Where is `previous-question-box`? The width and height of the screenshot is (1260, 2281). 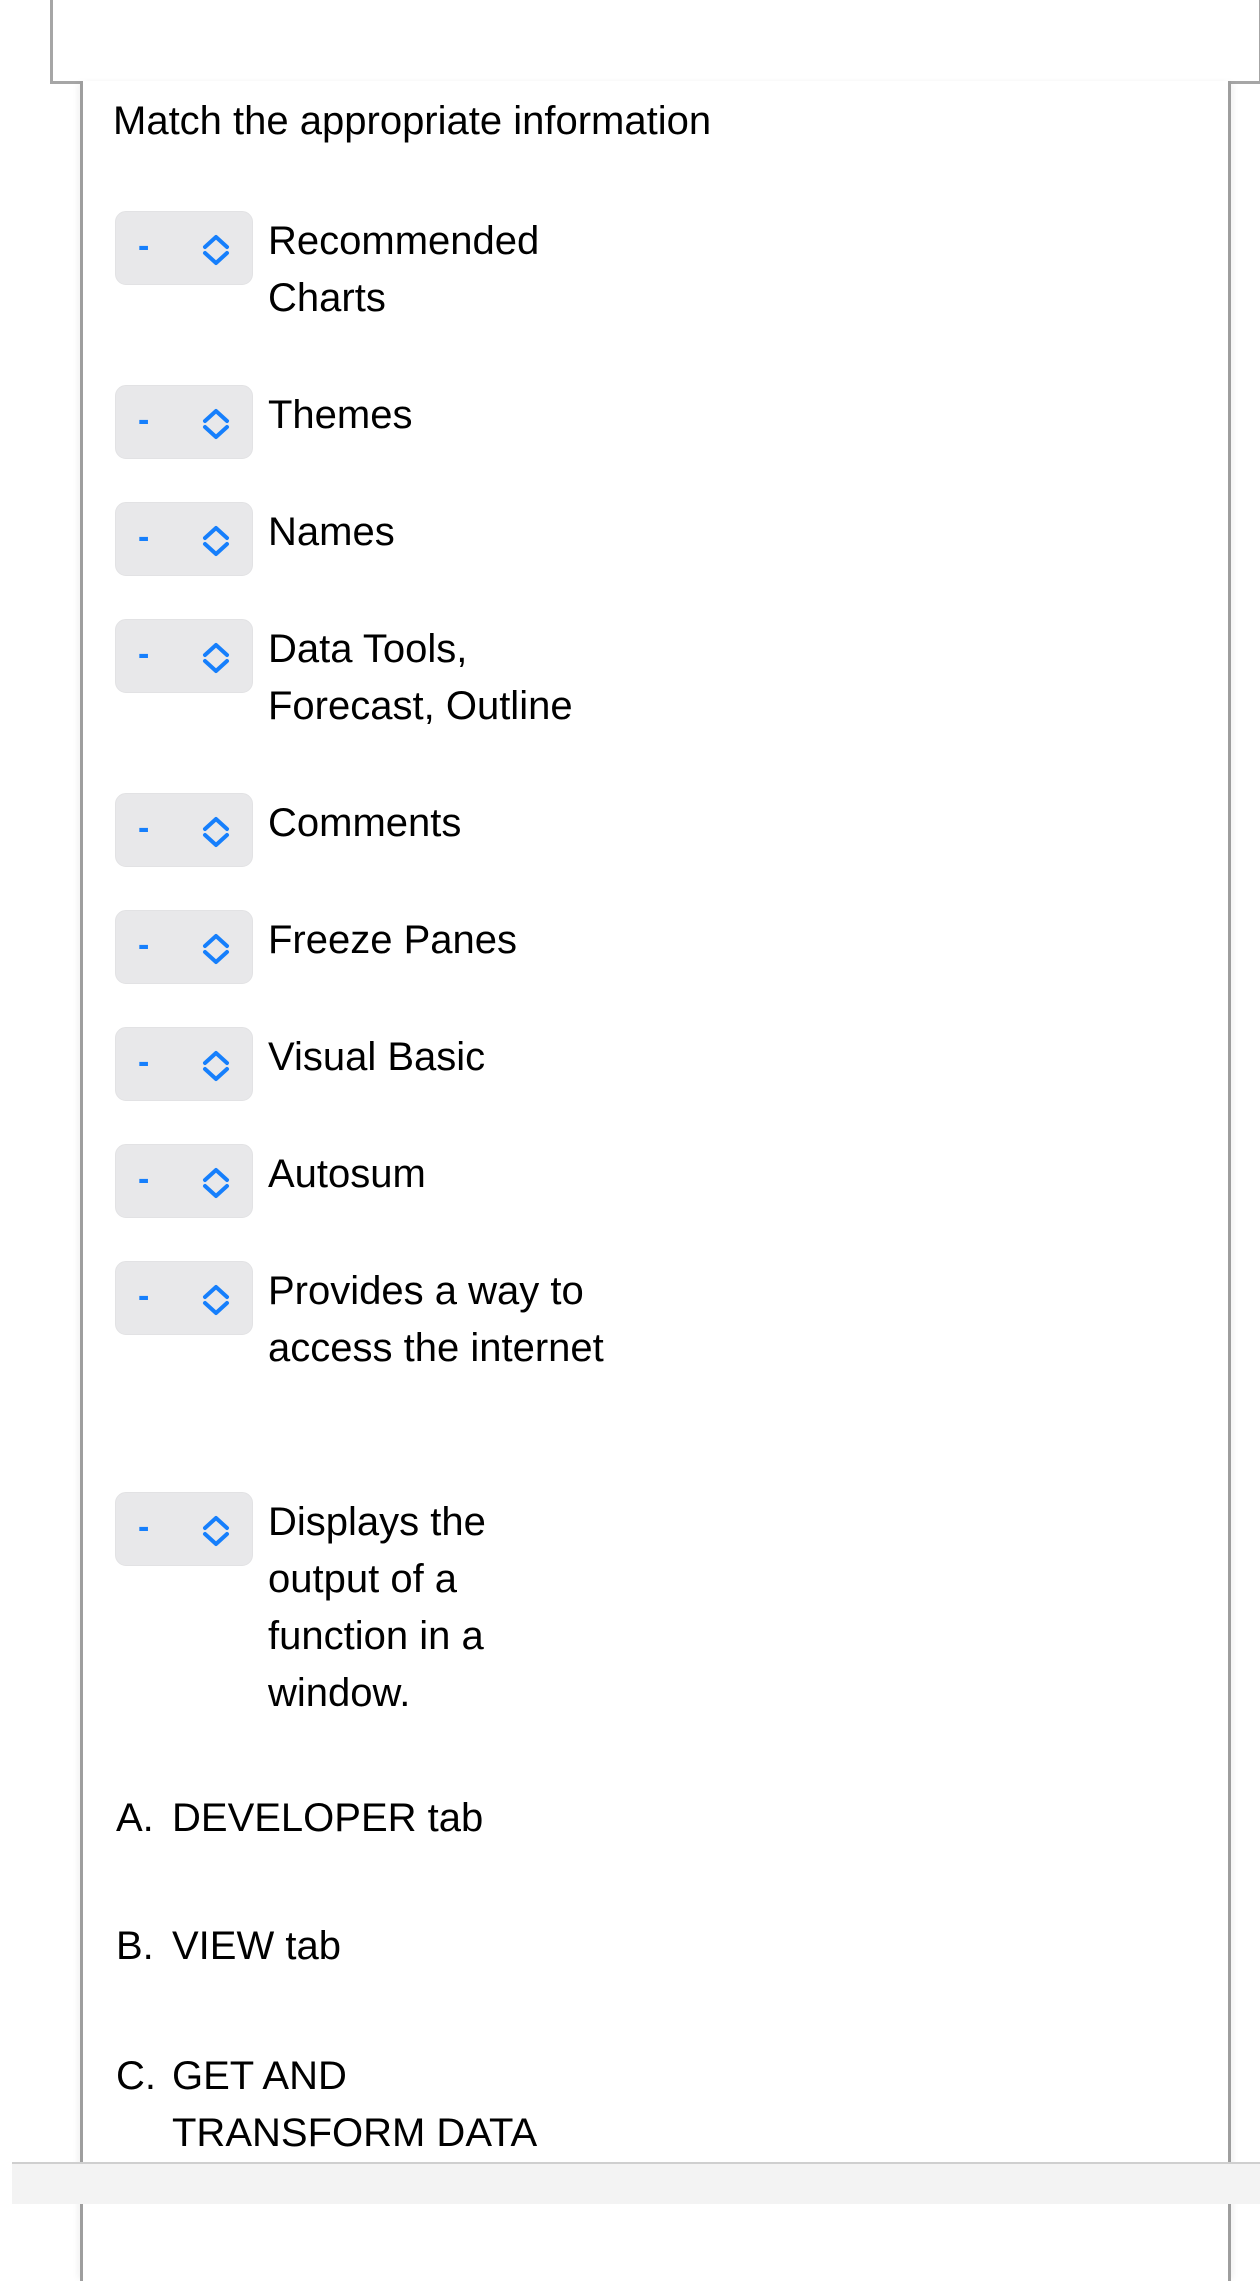 previous-question-box is located at coordinates (655, 42).